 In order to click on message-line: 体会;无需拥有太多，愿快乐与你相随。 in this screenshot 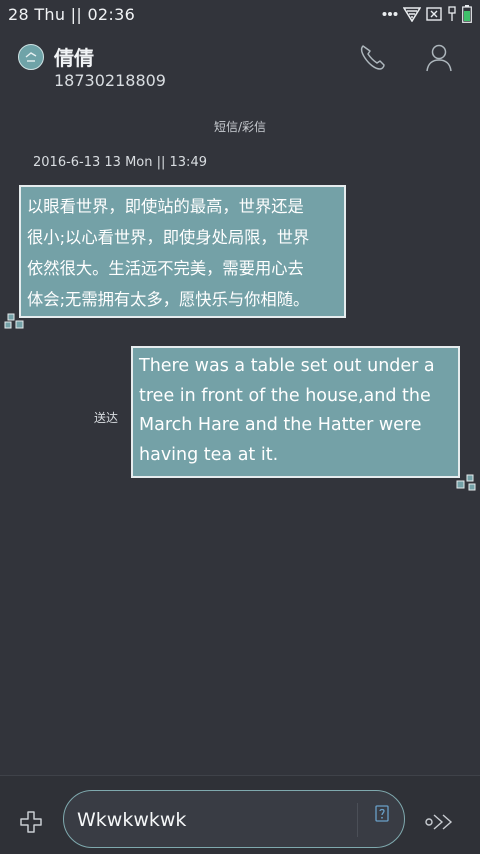, I will do `click(168, 299)`.